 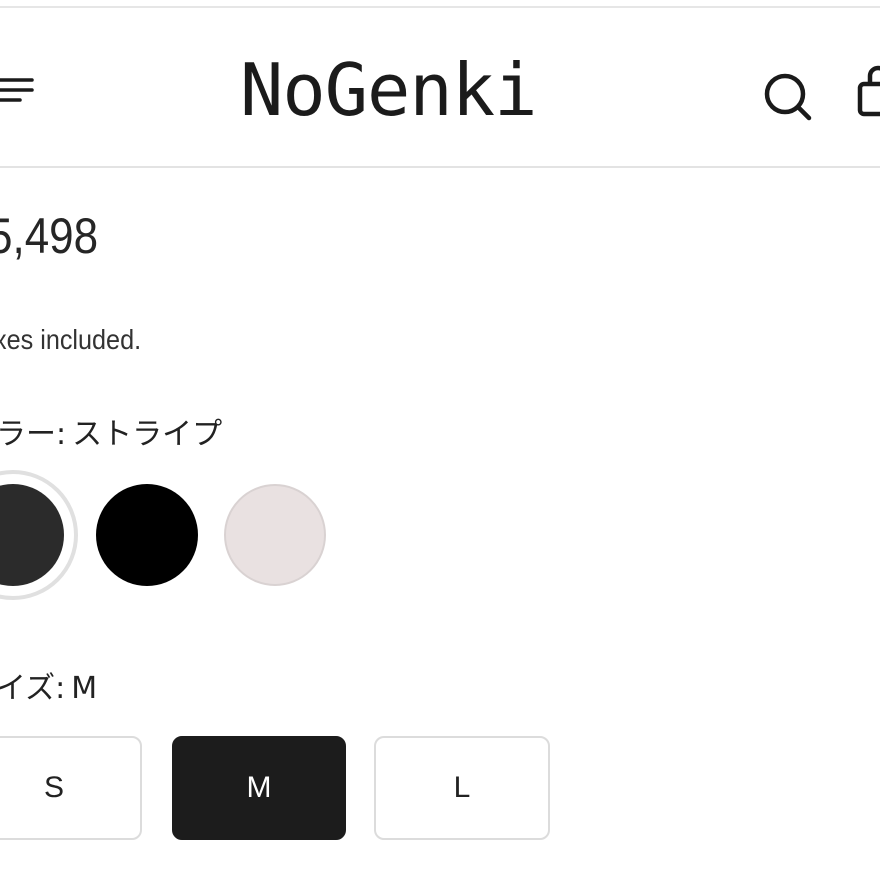 I want to click on tax-note: xes included., so click(x=71, y=339).